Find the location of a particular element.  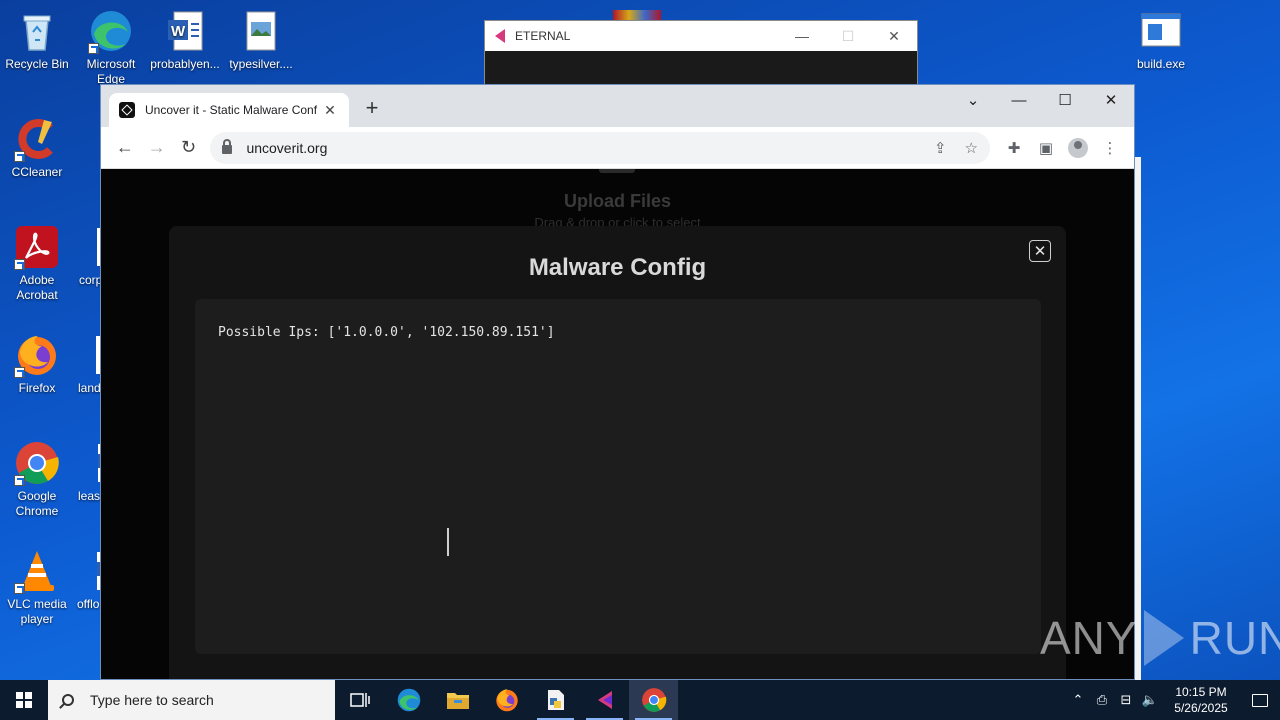

url-text: uncoverit.org is located at coordinates (286, 148).